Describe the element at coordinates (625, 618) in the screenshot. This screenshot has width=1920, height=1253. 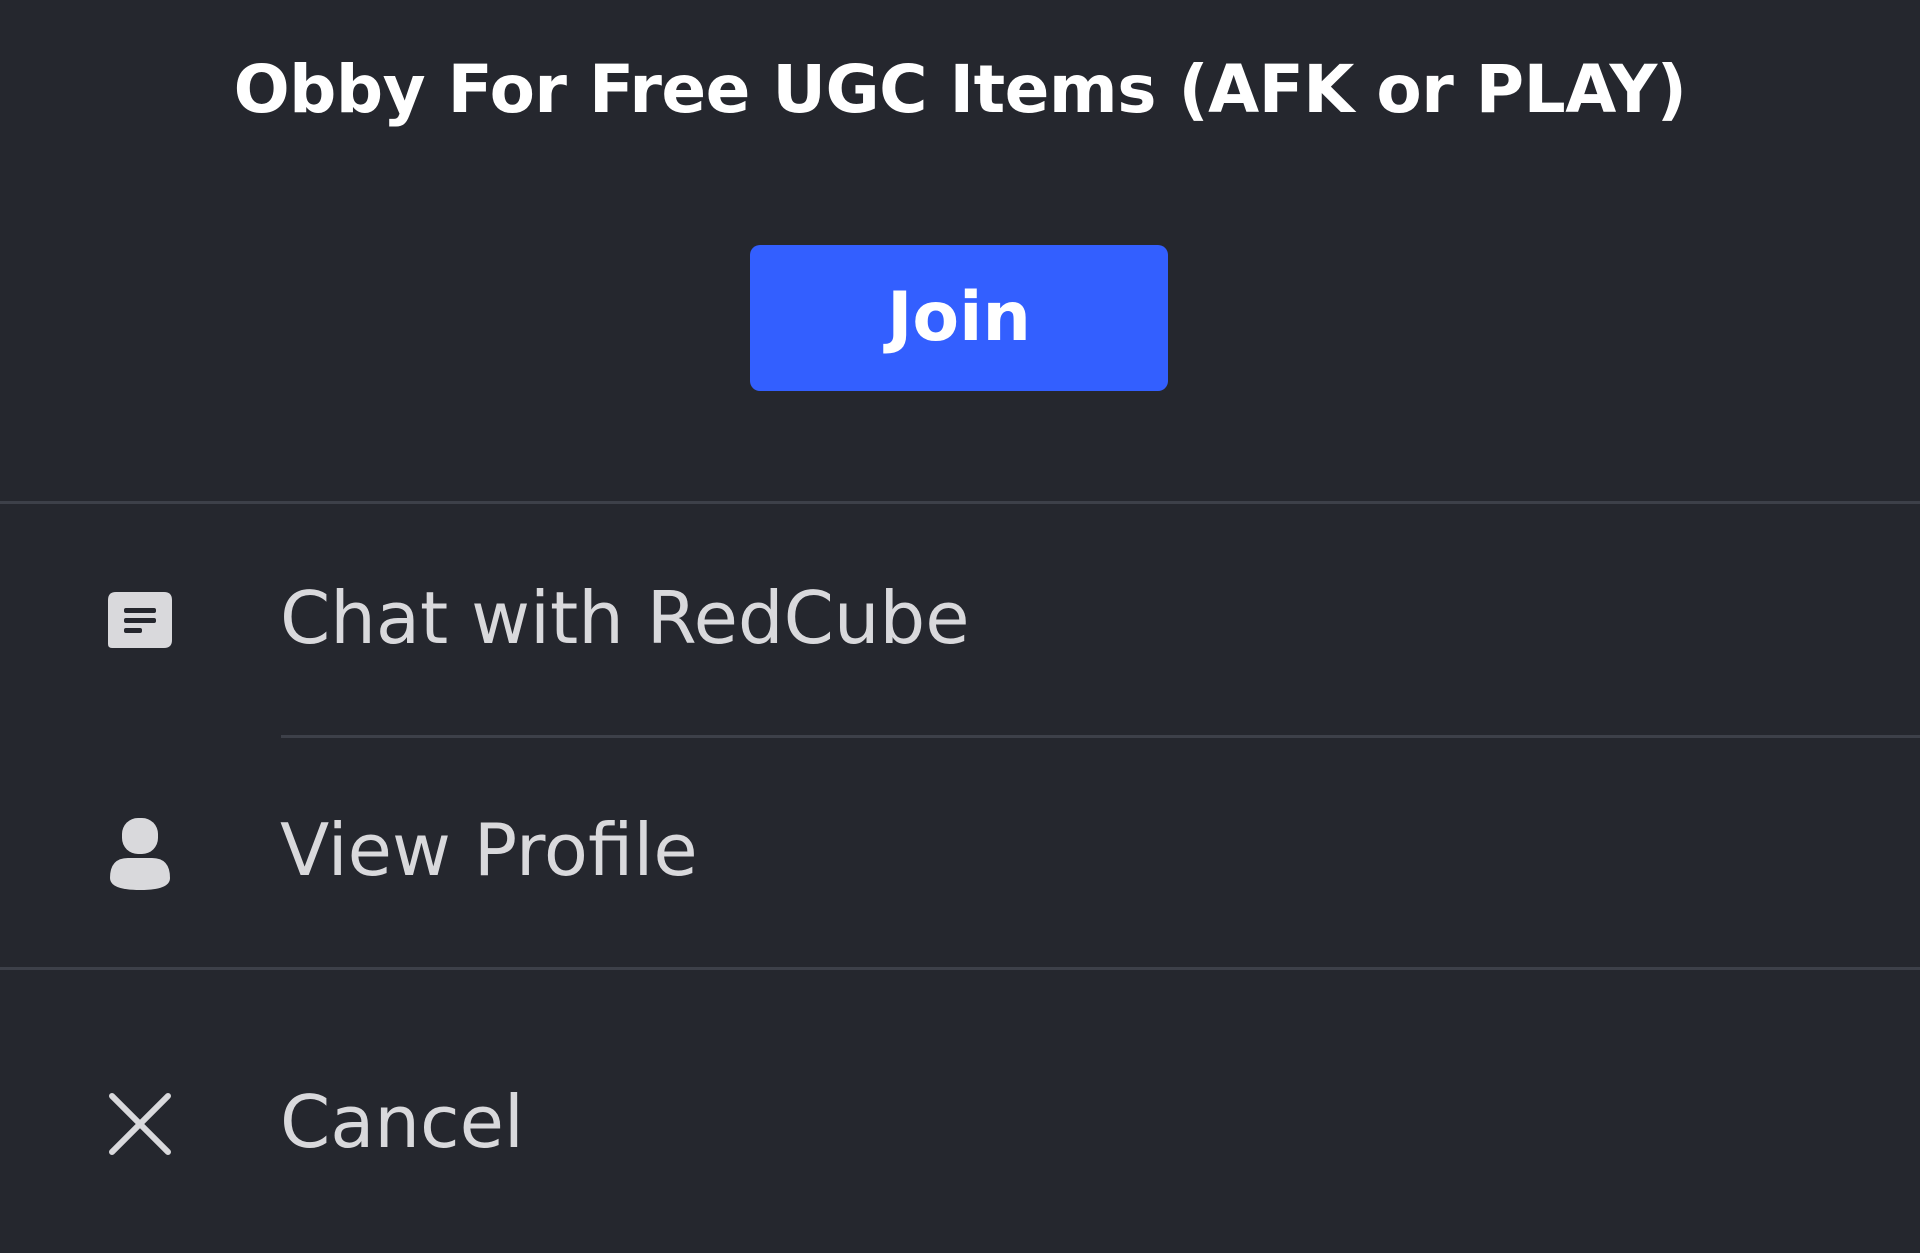
I see `menu-item-label: Chat with RedCube` at that location.